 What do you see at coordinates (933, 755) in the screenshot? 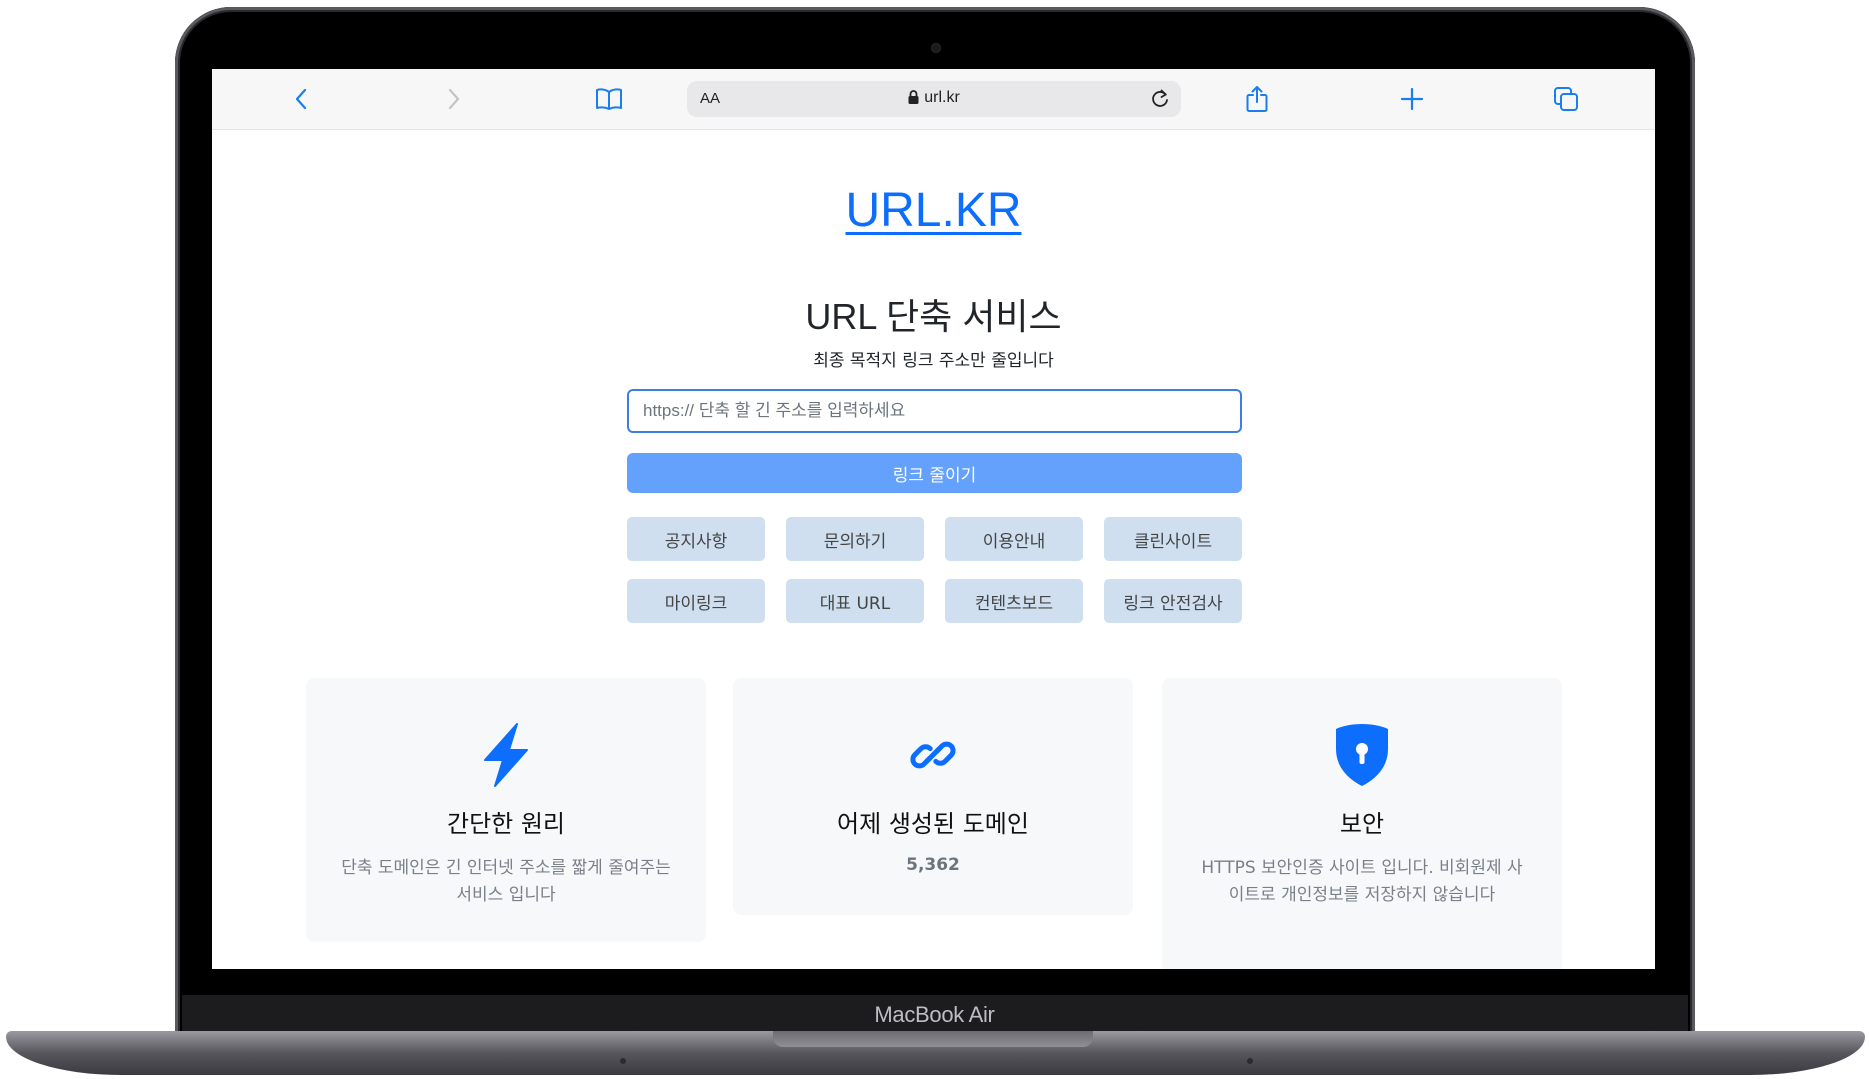
I see `link-icon` at bounding box center [933, 755].